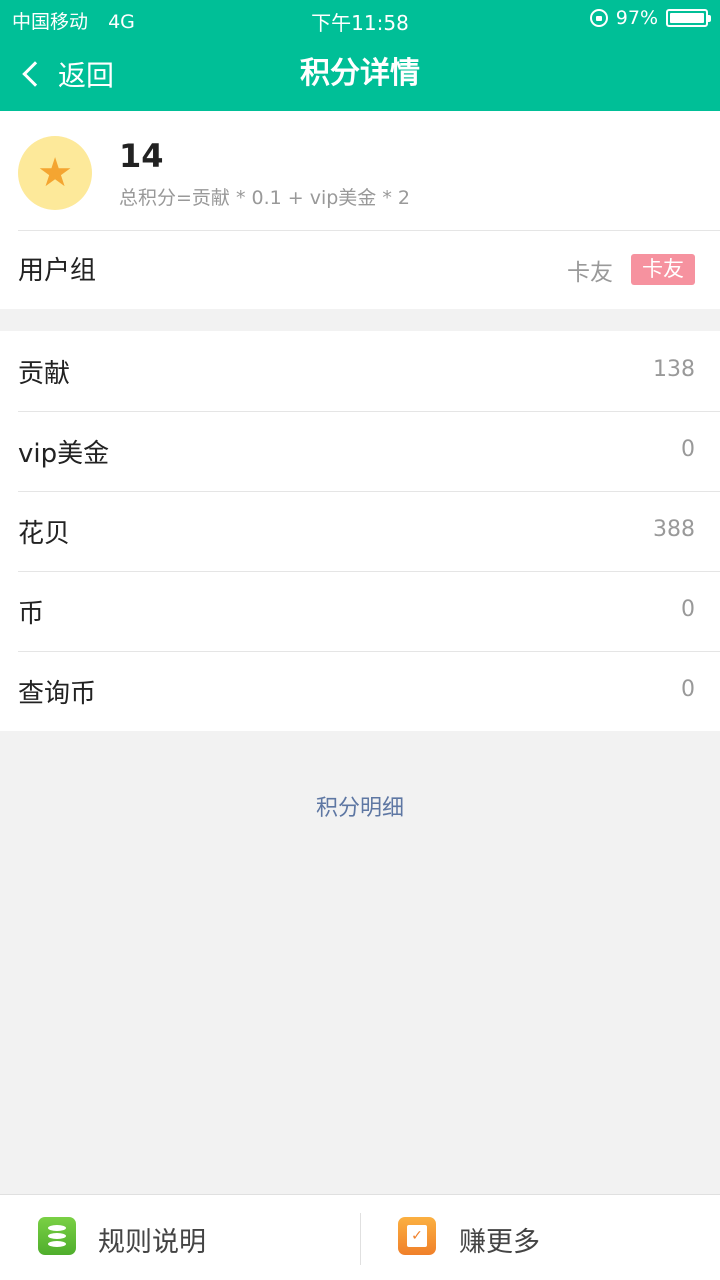 The image size is (720, 1280). I want to click on status-right-group: 97%, so click(650, 18).